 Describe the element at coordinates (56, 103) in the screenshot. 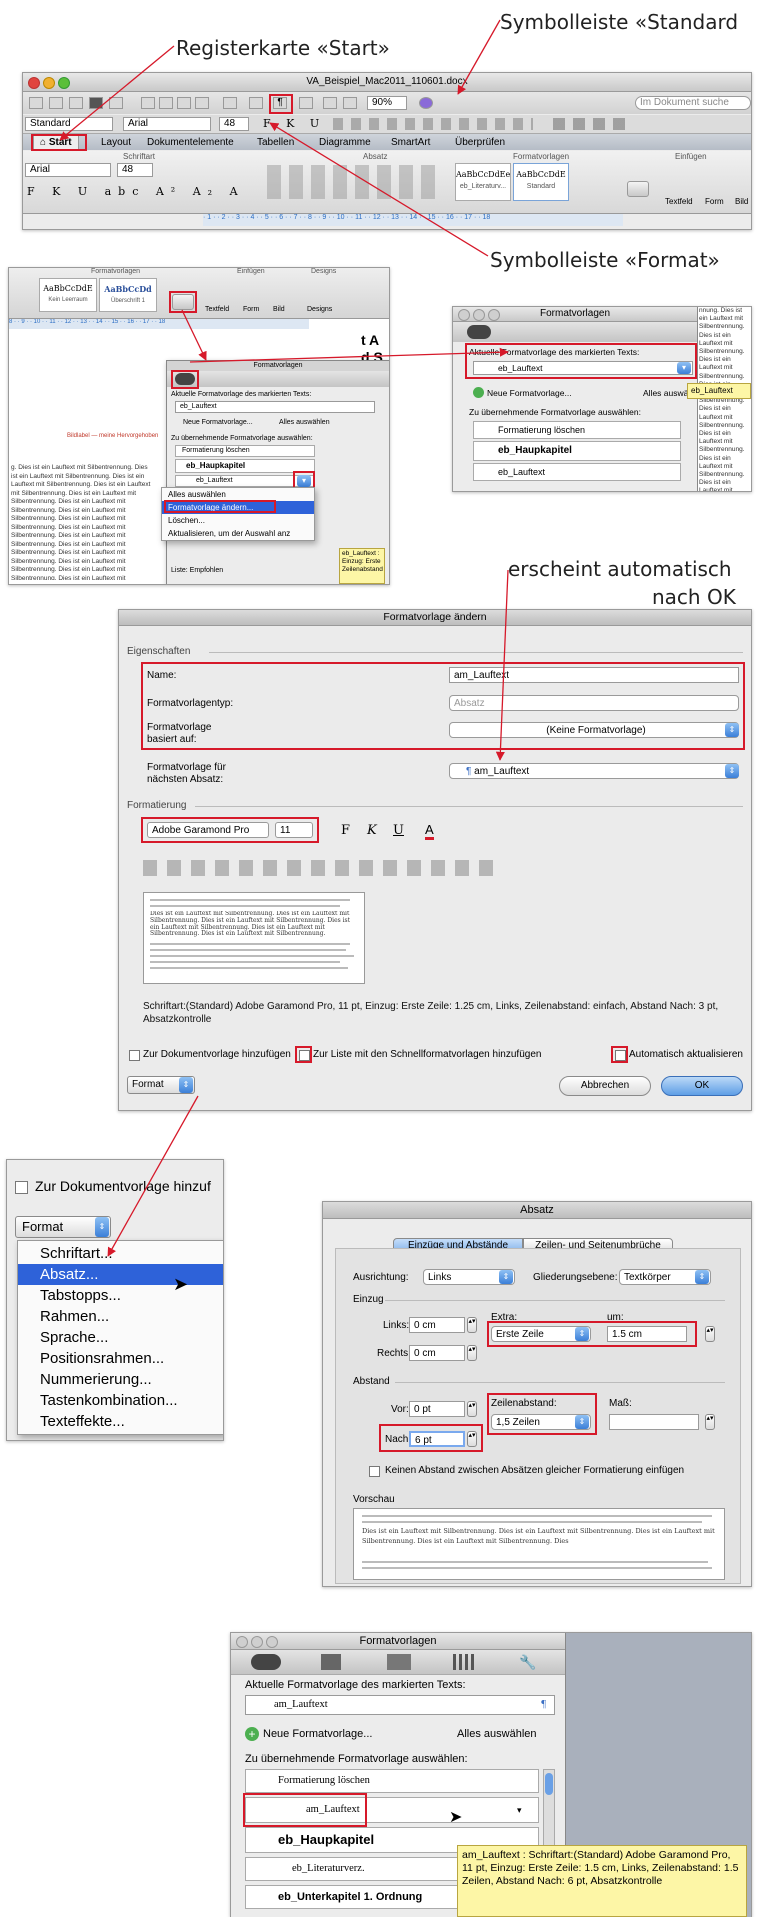

I see `gallery-icon` at that location.